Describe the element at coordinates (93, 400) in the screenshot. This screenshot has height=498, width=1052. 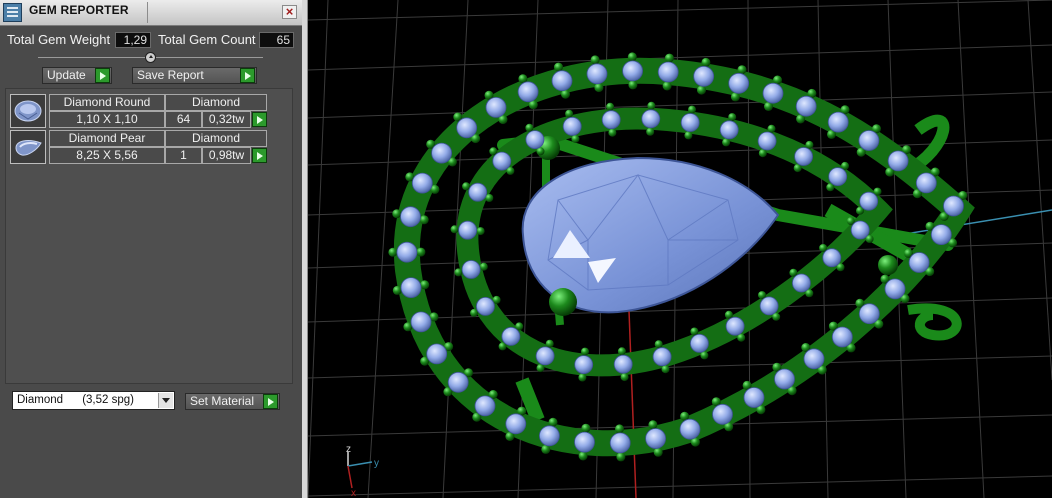
I see `material-select: Diamond (3,52 spg)` at that location.